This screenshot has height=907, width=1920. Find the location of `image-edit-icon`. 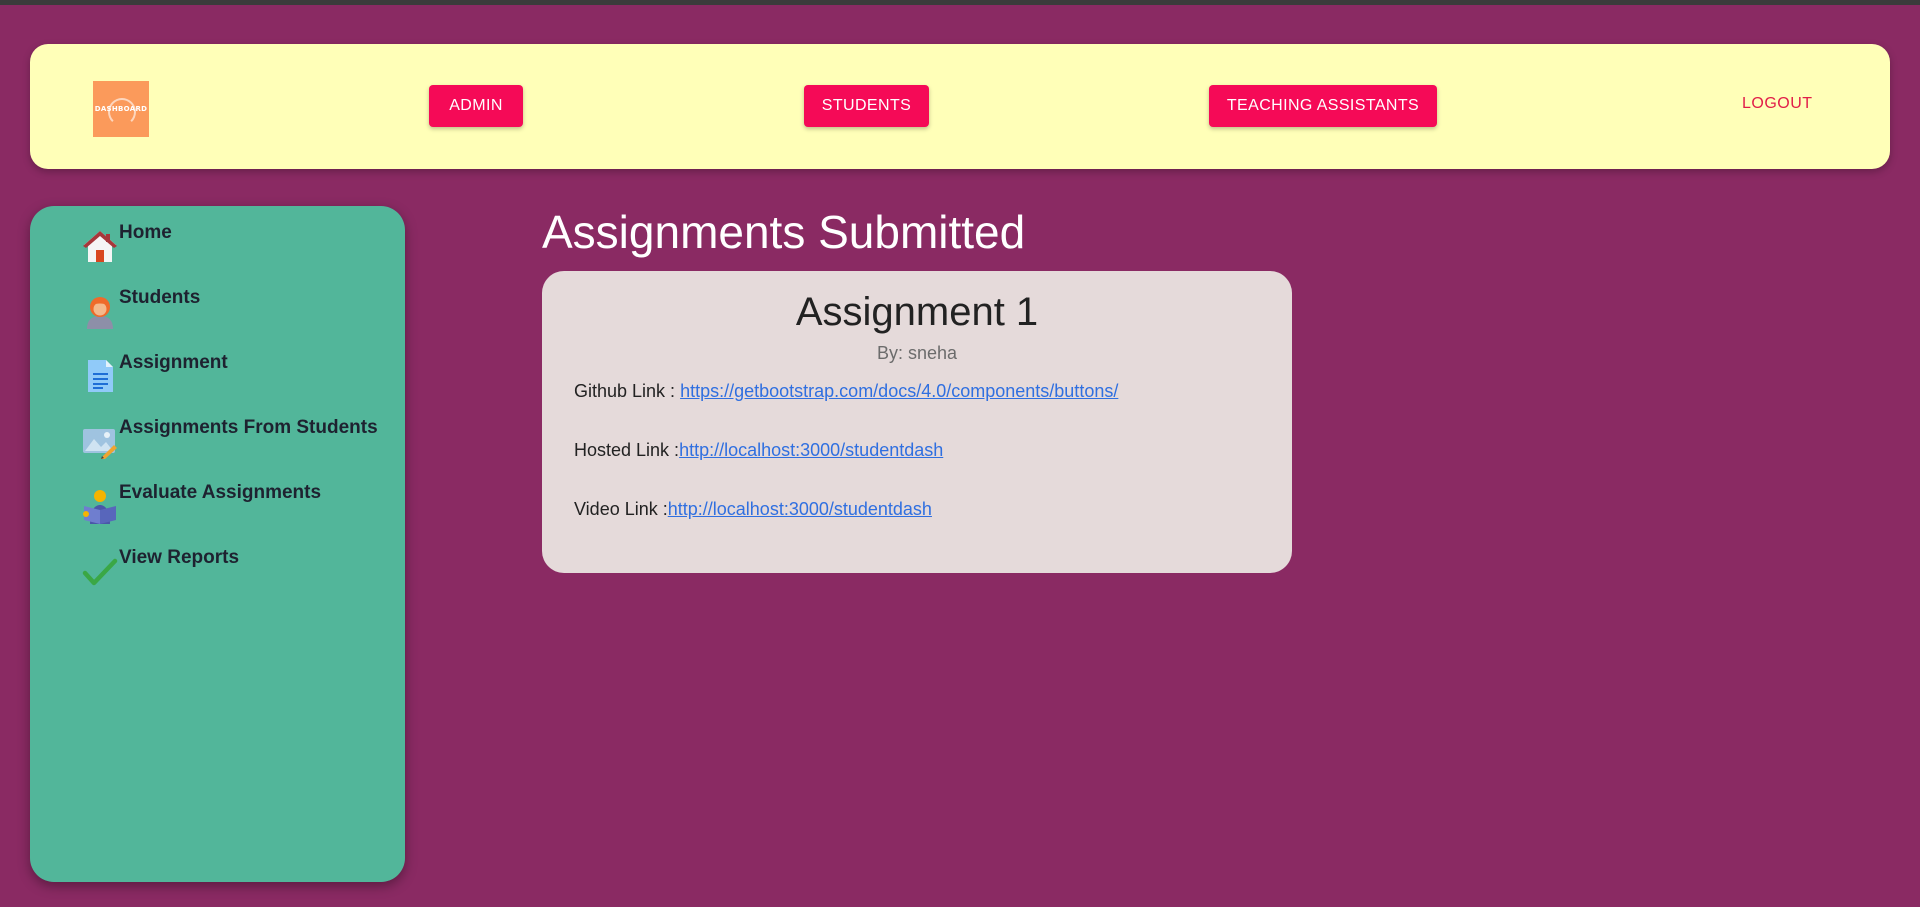

image-edit-icon is located at coordinates (100, 444).